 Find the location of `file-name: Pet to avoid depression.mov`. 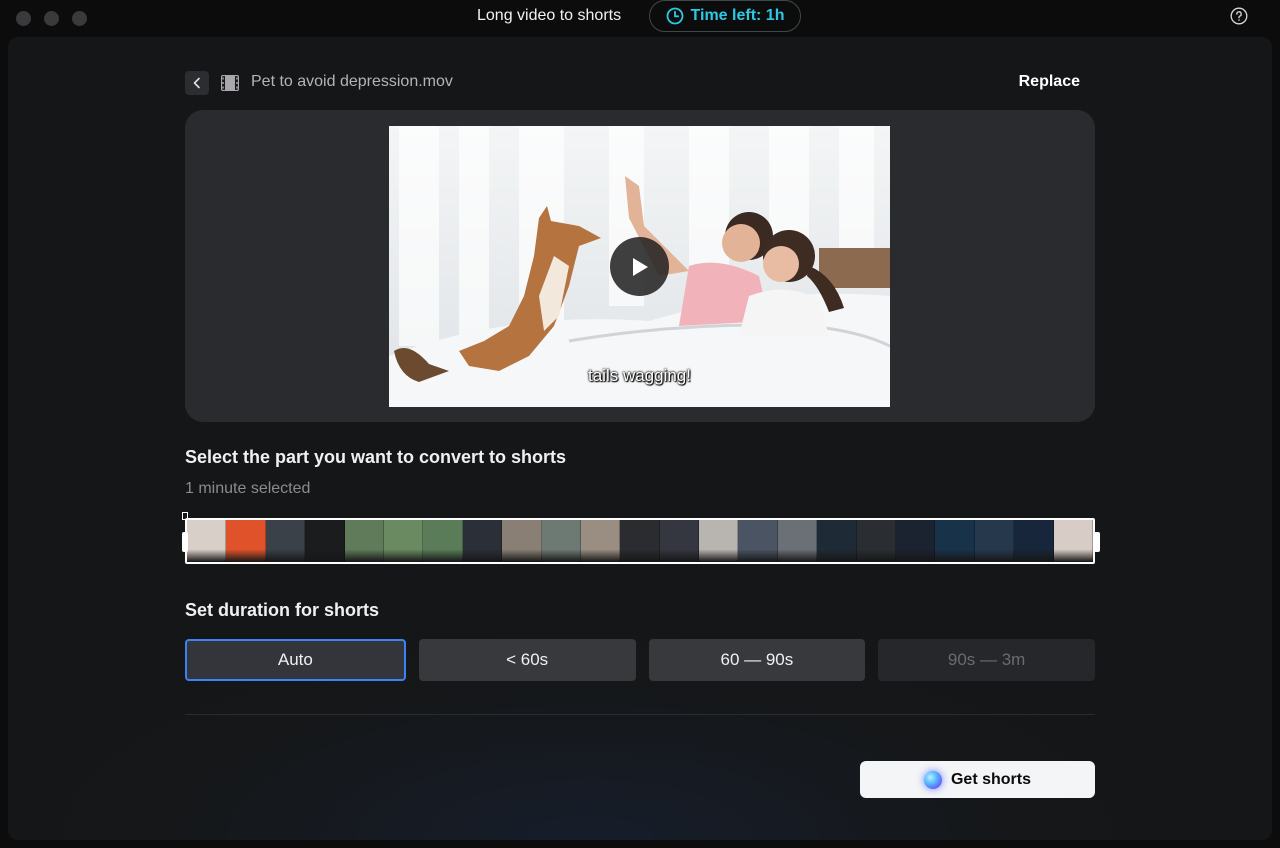

file-name: Pet to avoid depression.mov is located at coordinates (352, 81).